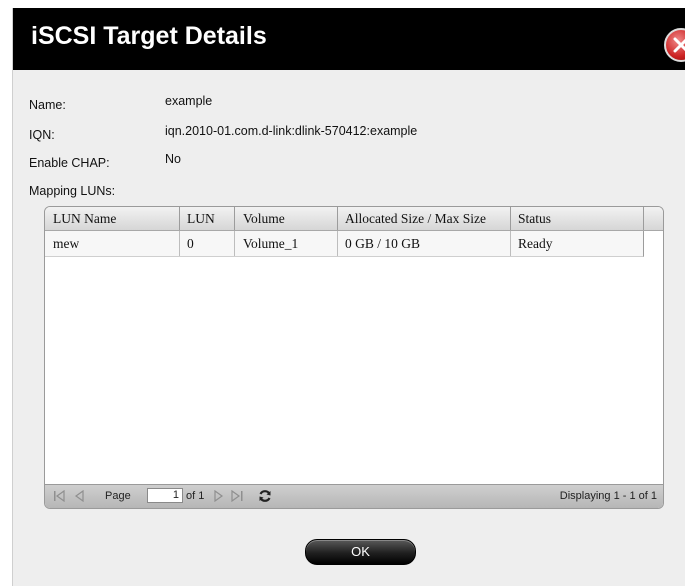 The width and height of the screenshot is (685, 586). What do you see at coordinates (66, 243) in the screenshot?
I see `cell-lun-name: mew` at bounding box center [66, 243].